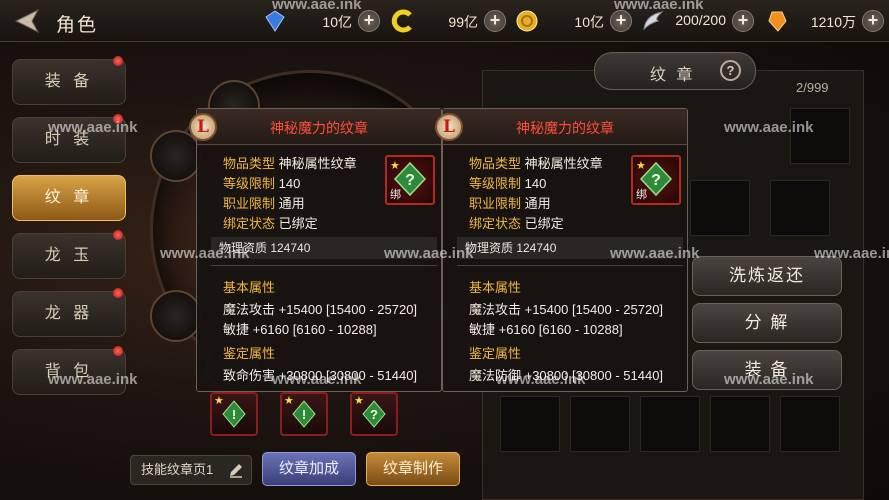  Describe the element at coordinates (621, 21) in the screenshot. I see `add-gold-button: +` at that location.